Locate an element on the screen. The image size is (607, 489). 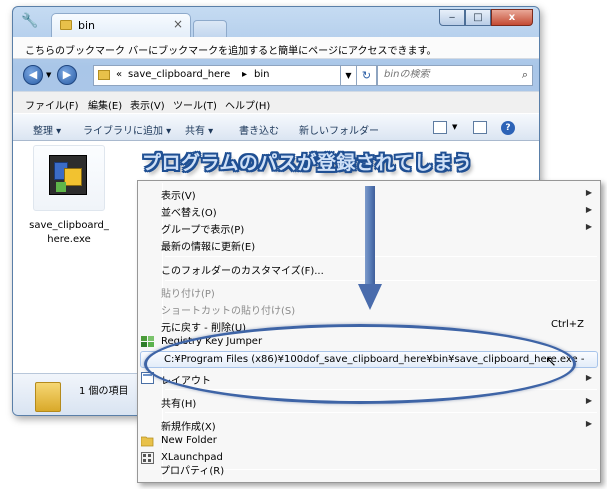
menu-item-label: 共有(H) is located at coordinates (179, 404).